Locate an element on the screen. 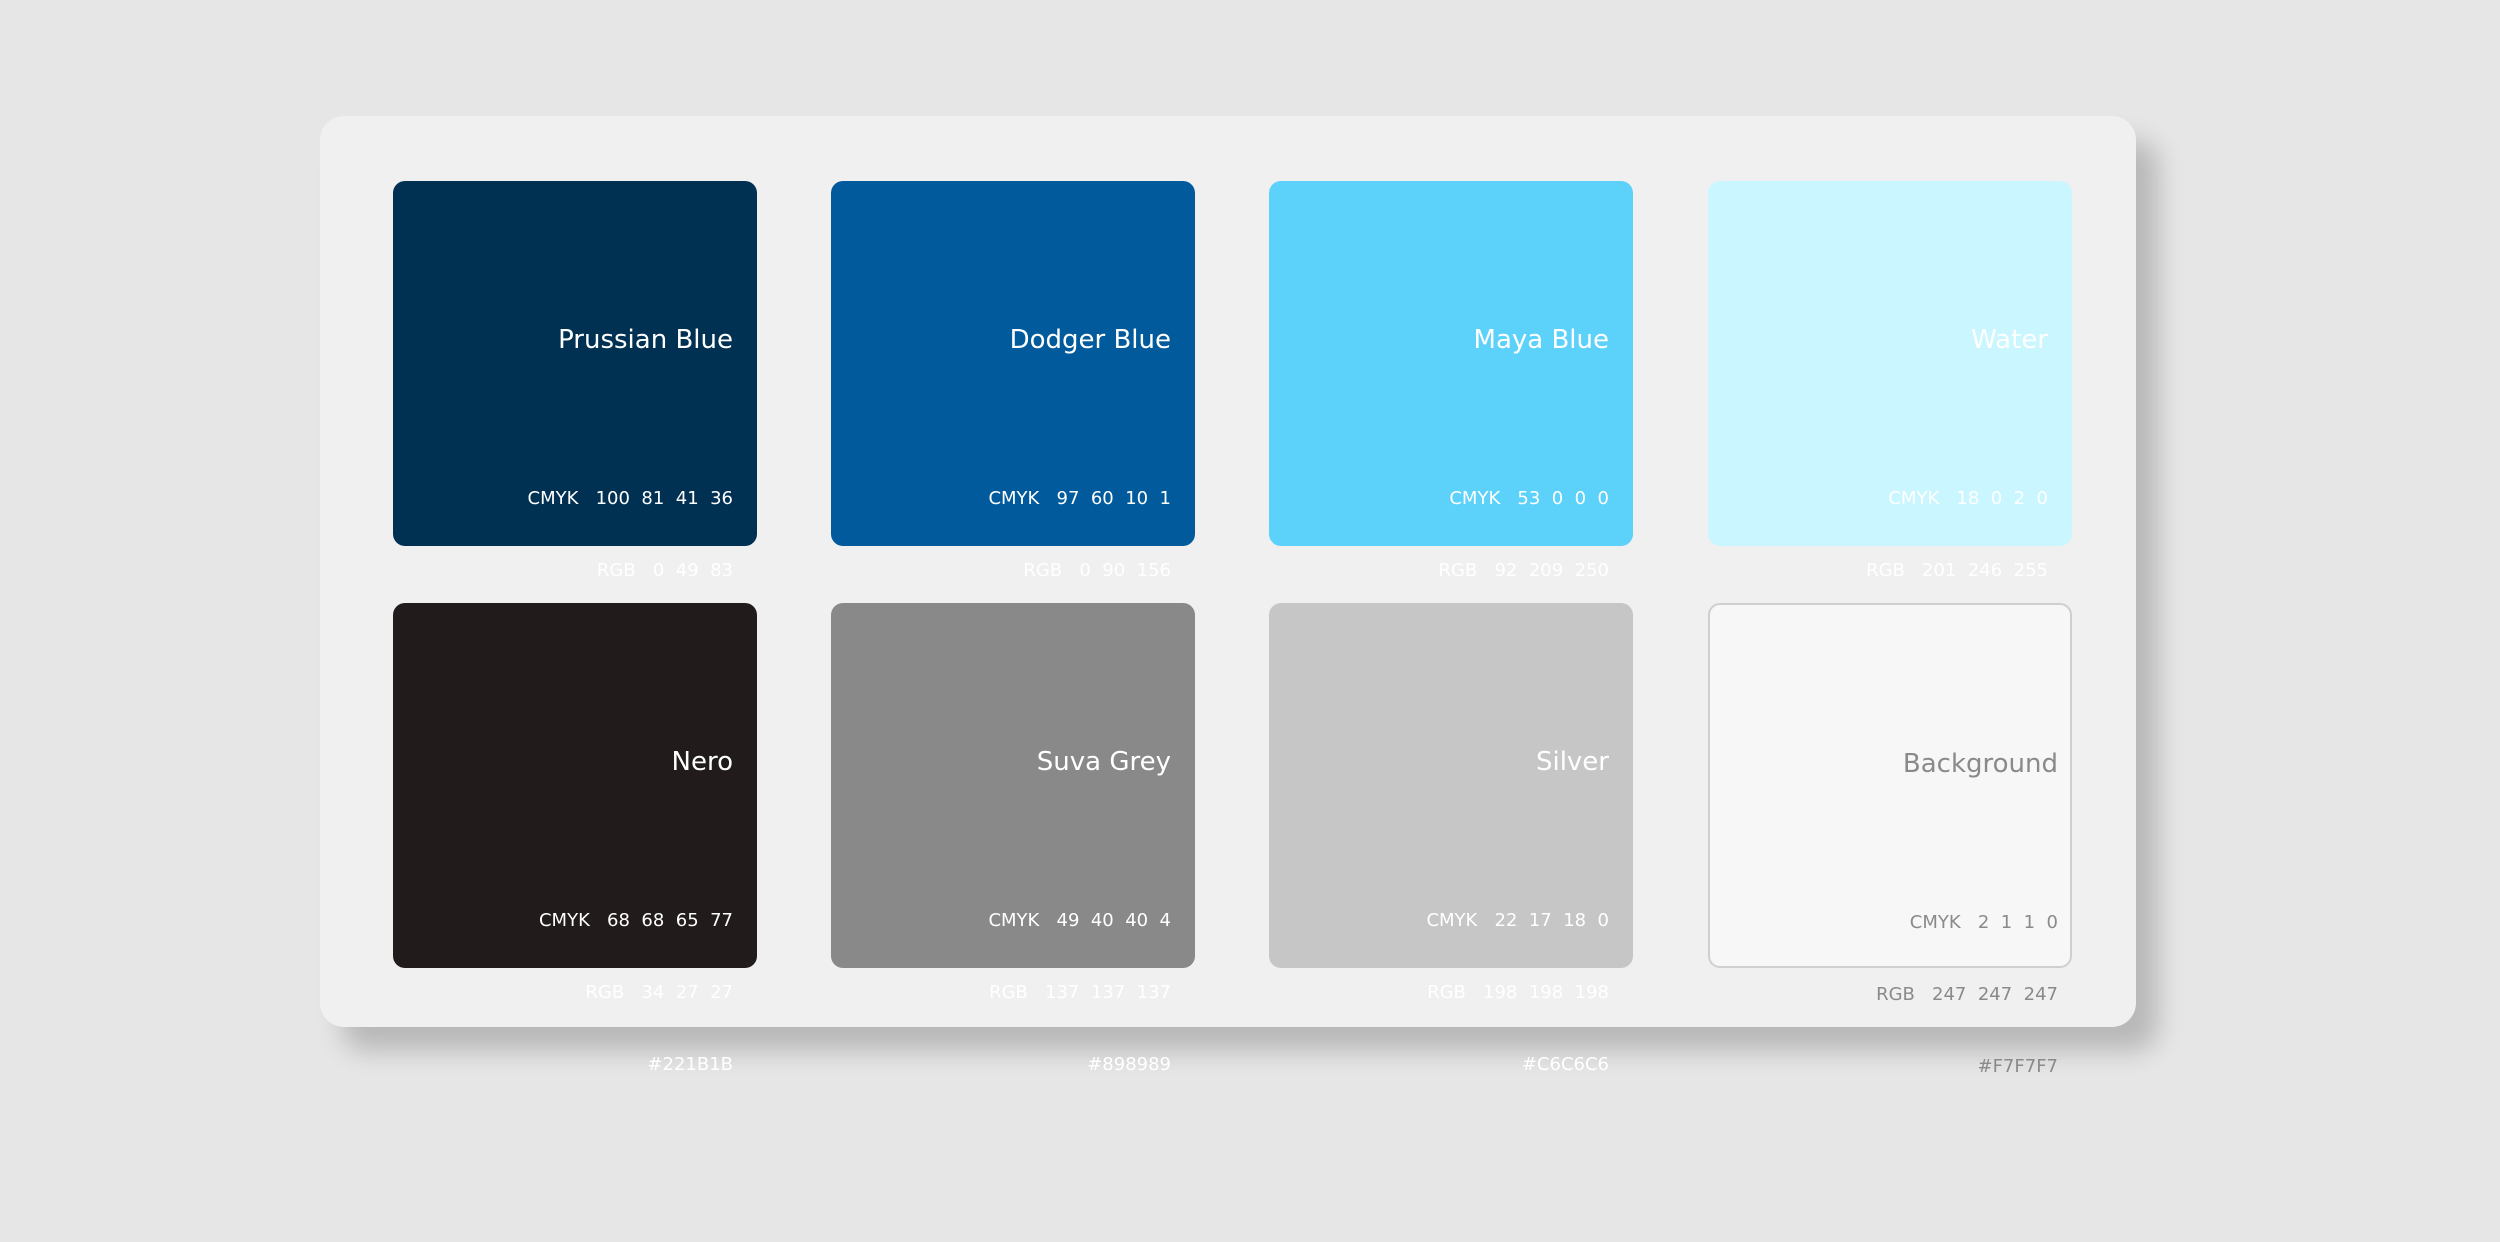 The height and width of the screenshot is (1242, 2500). swatch-rgb: RGB 0 90 156 is located at coordinates (1097, 570).